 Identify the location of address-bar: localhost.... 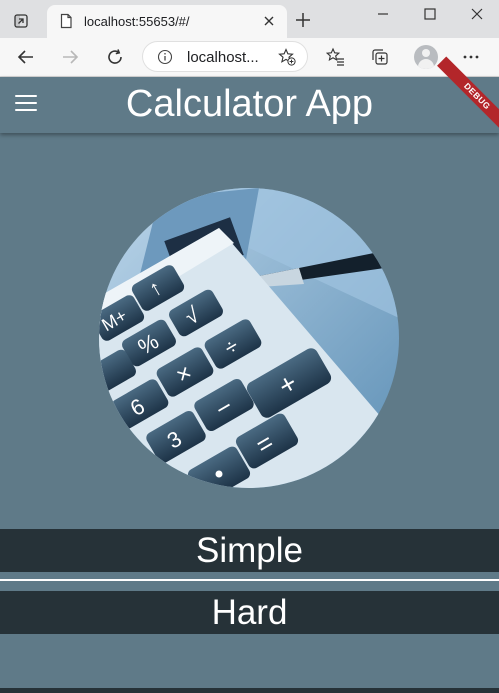
(225, 56).